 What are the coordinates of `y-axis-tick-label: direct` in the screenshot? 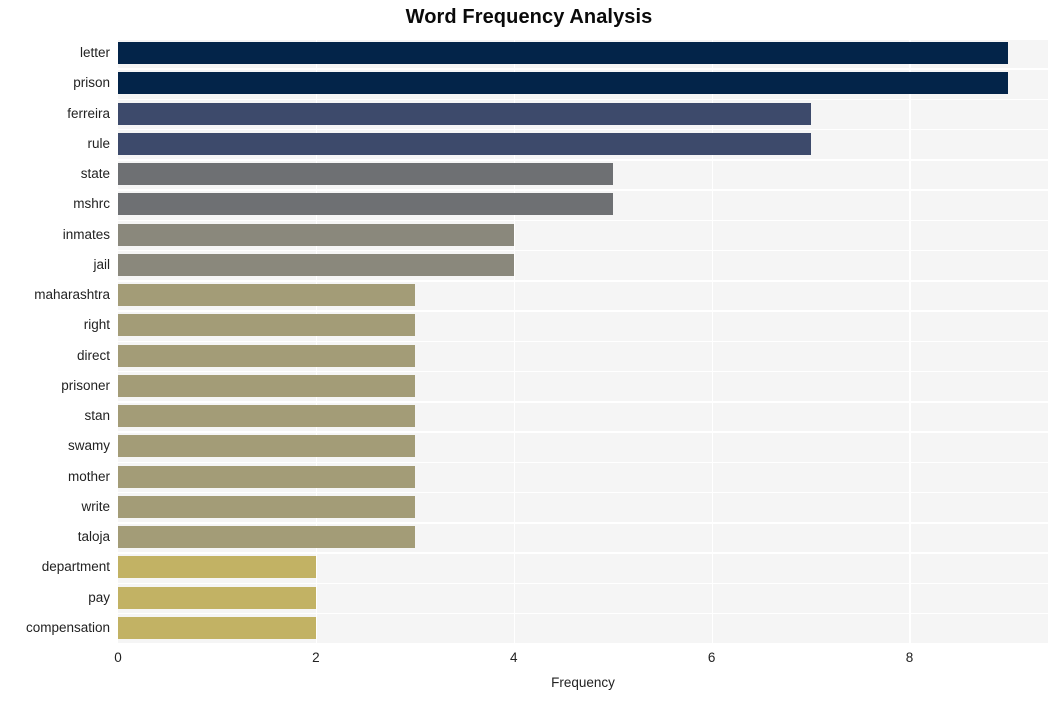 It's located at (93, 355).